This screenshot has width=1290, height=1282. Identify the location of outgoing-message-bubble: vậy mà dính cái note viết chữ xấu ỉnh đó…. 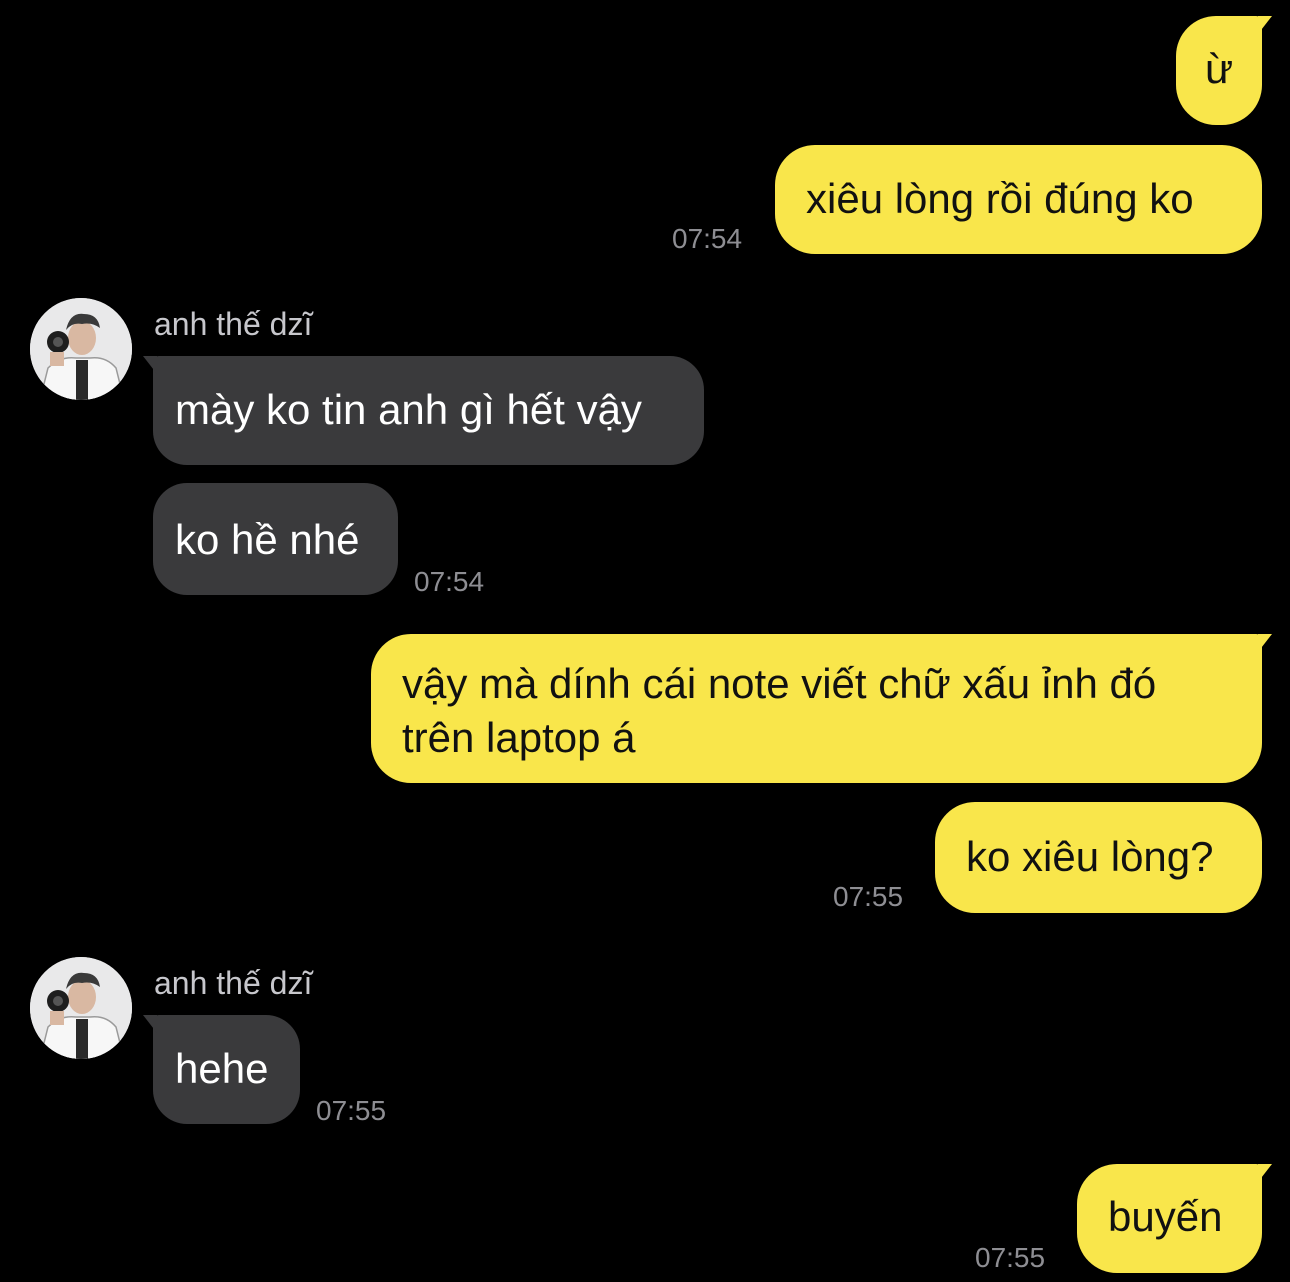
(821, 708).